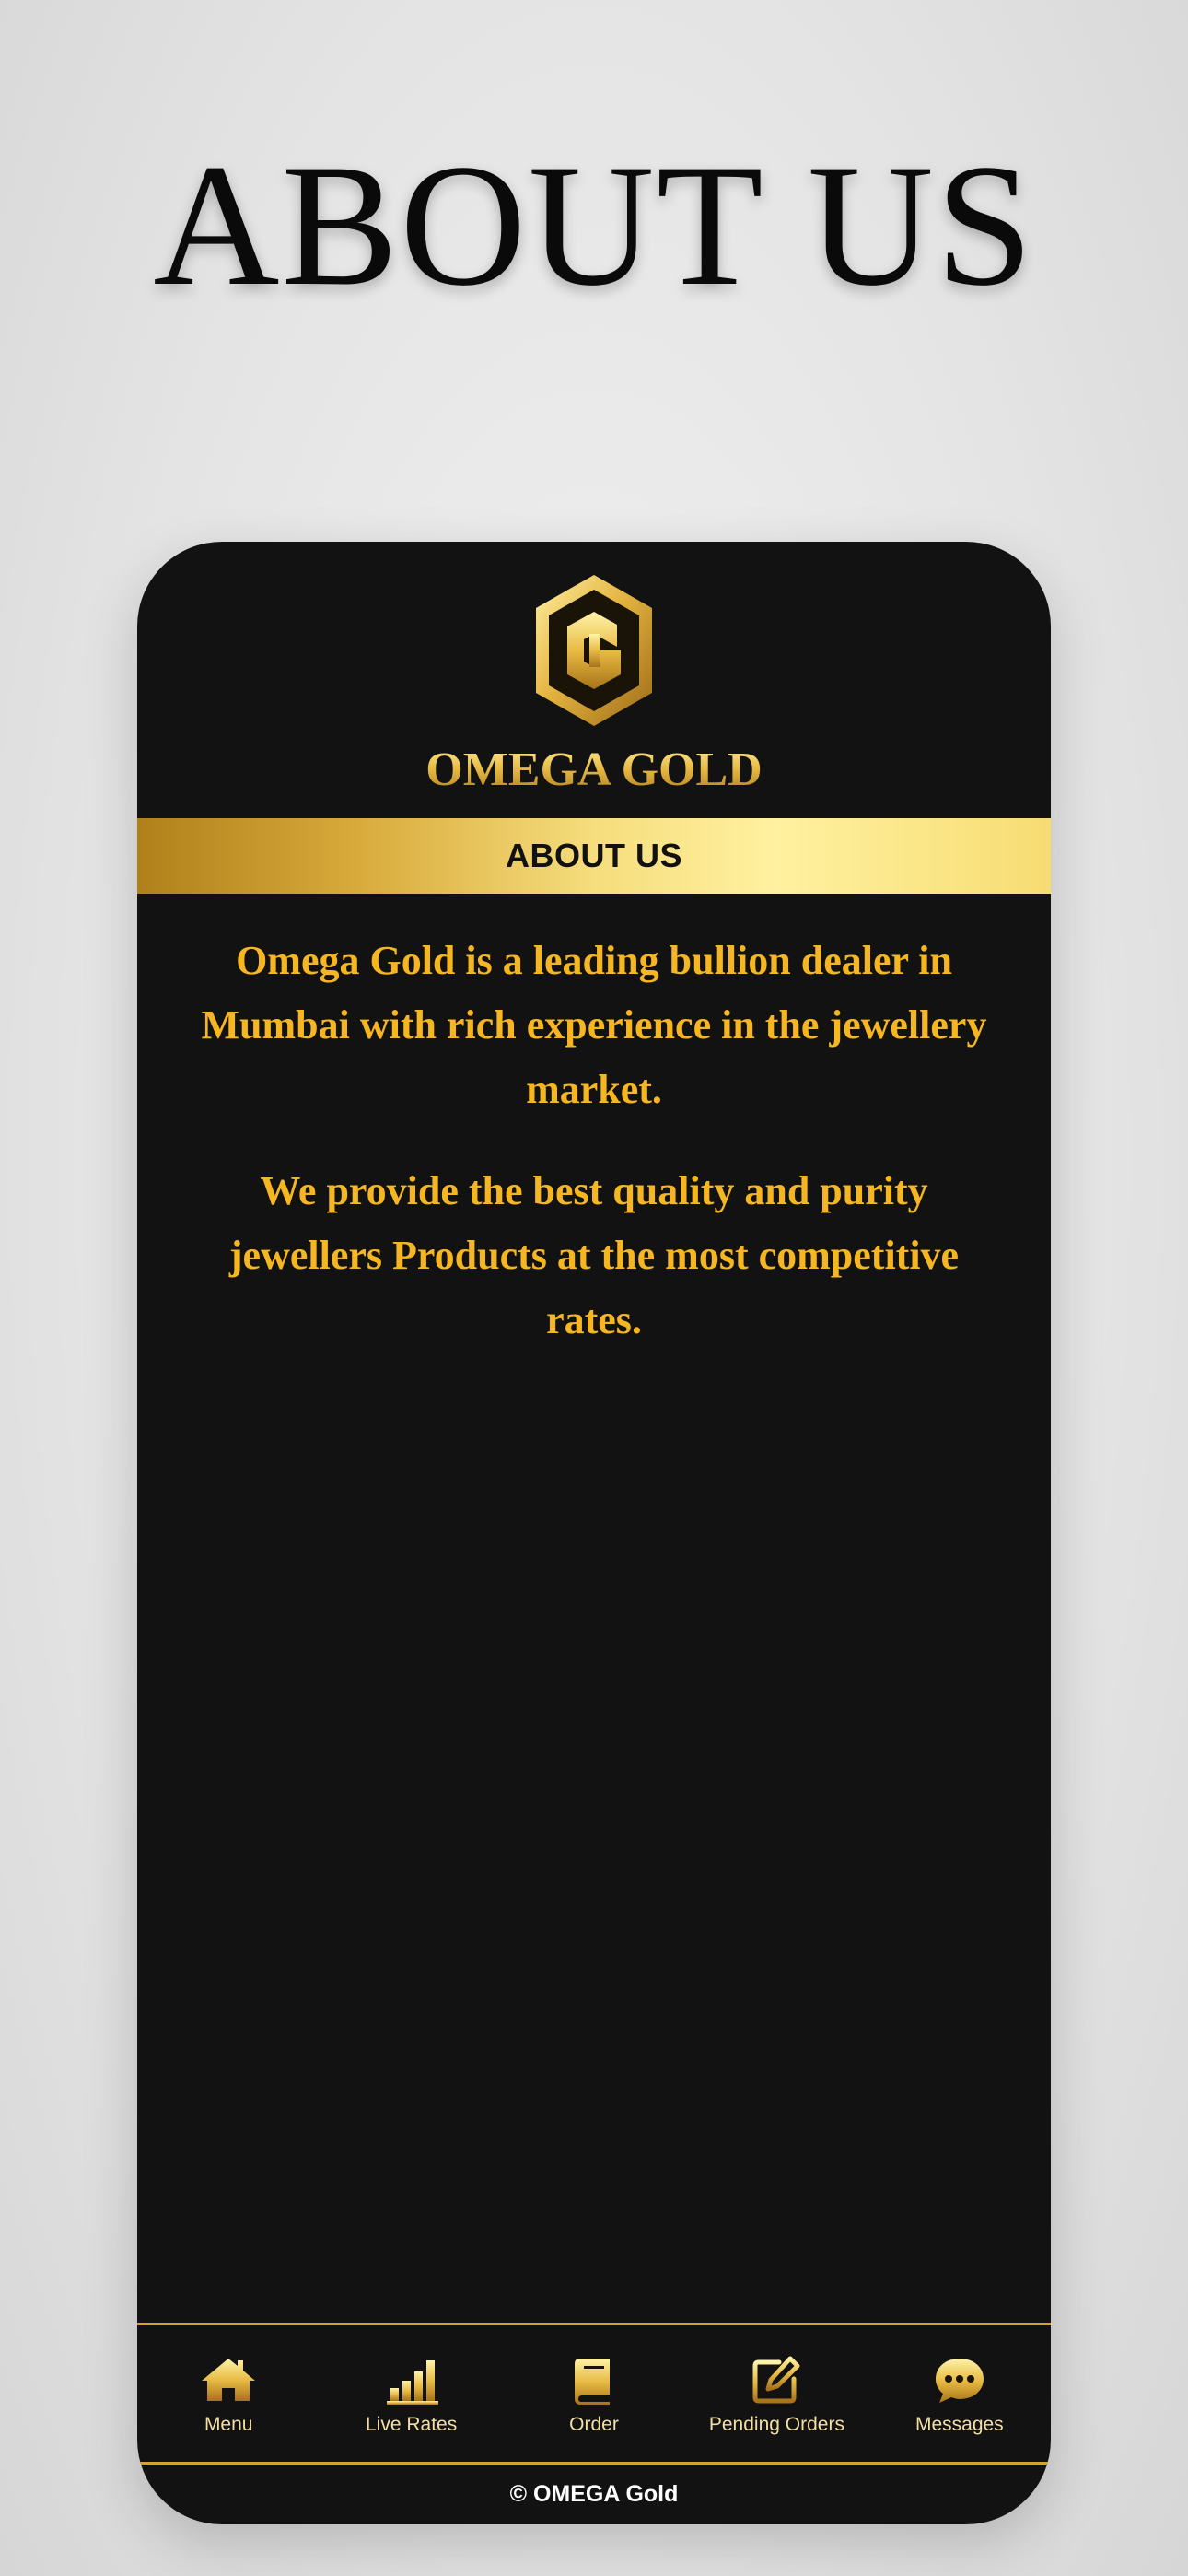 This screenshot has width=1188, height=2576. I want to click on brand-name: OMEGA GOLD, so click(594, 770).